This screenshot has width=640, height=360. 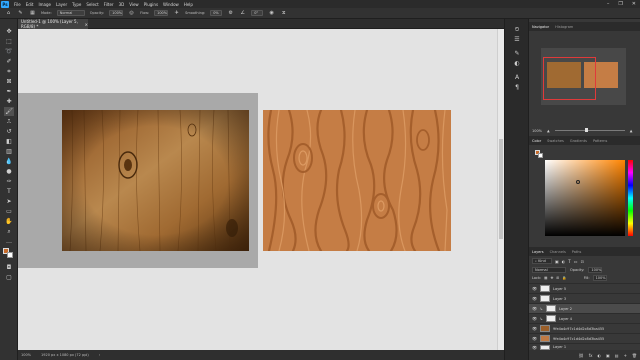 I want to click on blur-tool-icon: 💧, so click(x=9, y=161).